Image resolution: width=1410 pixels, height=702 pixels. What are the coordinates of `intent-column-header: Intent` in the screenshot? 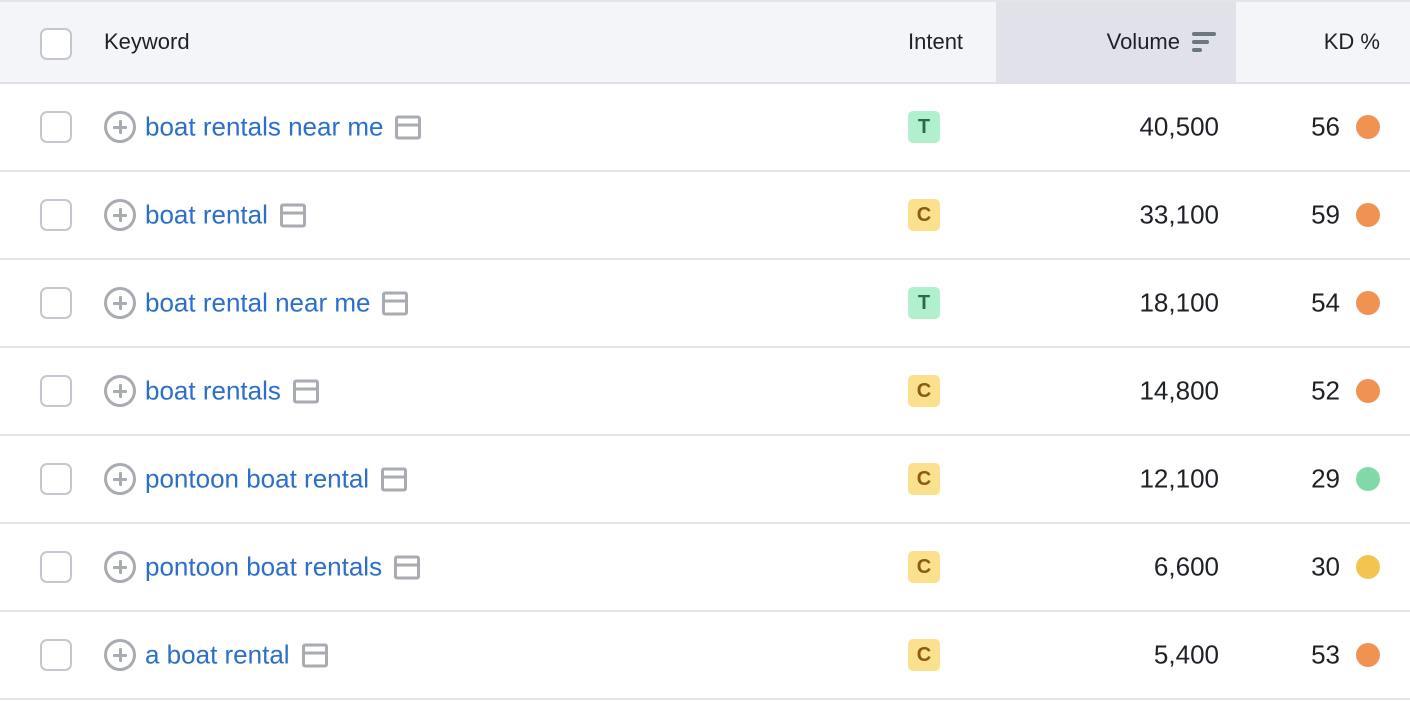 It's located at (935, 42).